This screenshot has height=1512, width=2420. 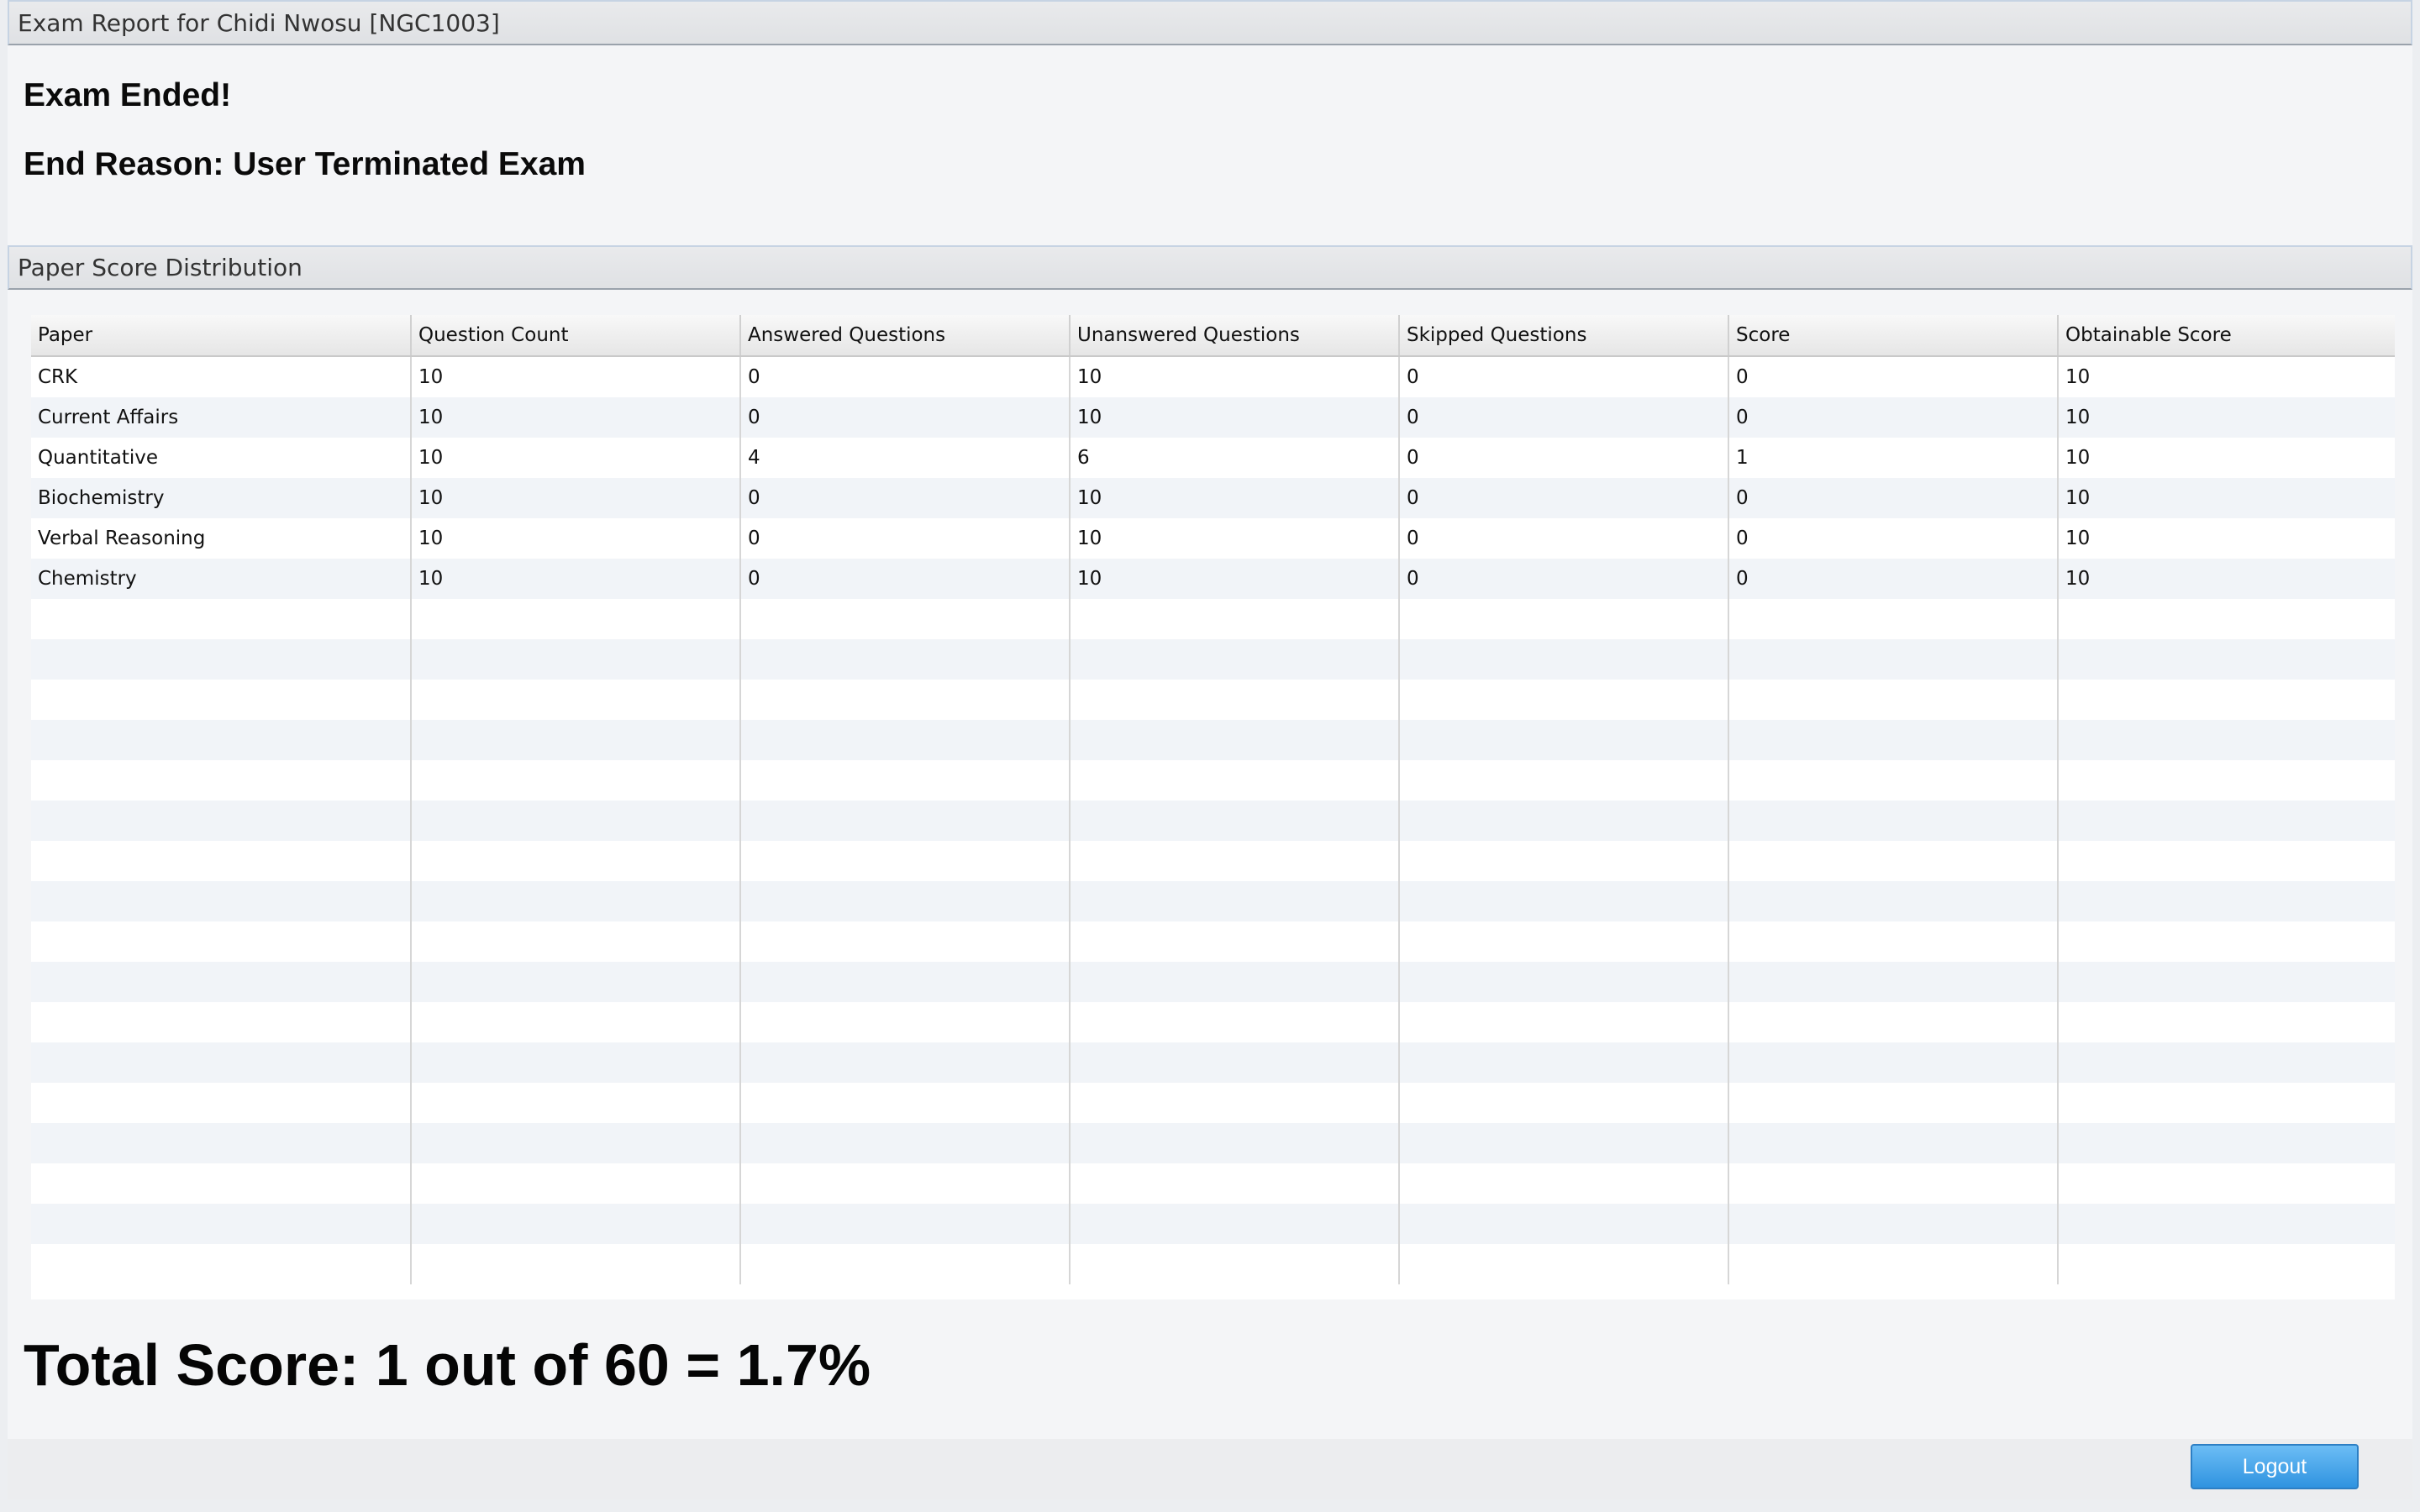 What do you see at coordinates (576, 335) in the screenshot?
I see `column-header-question-count: Question Count` at bounding box center [576, 335].